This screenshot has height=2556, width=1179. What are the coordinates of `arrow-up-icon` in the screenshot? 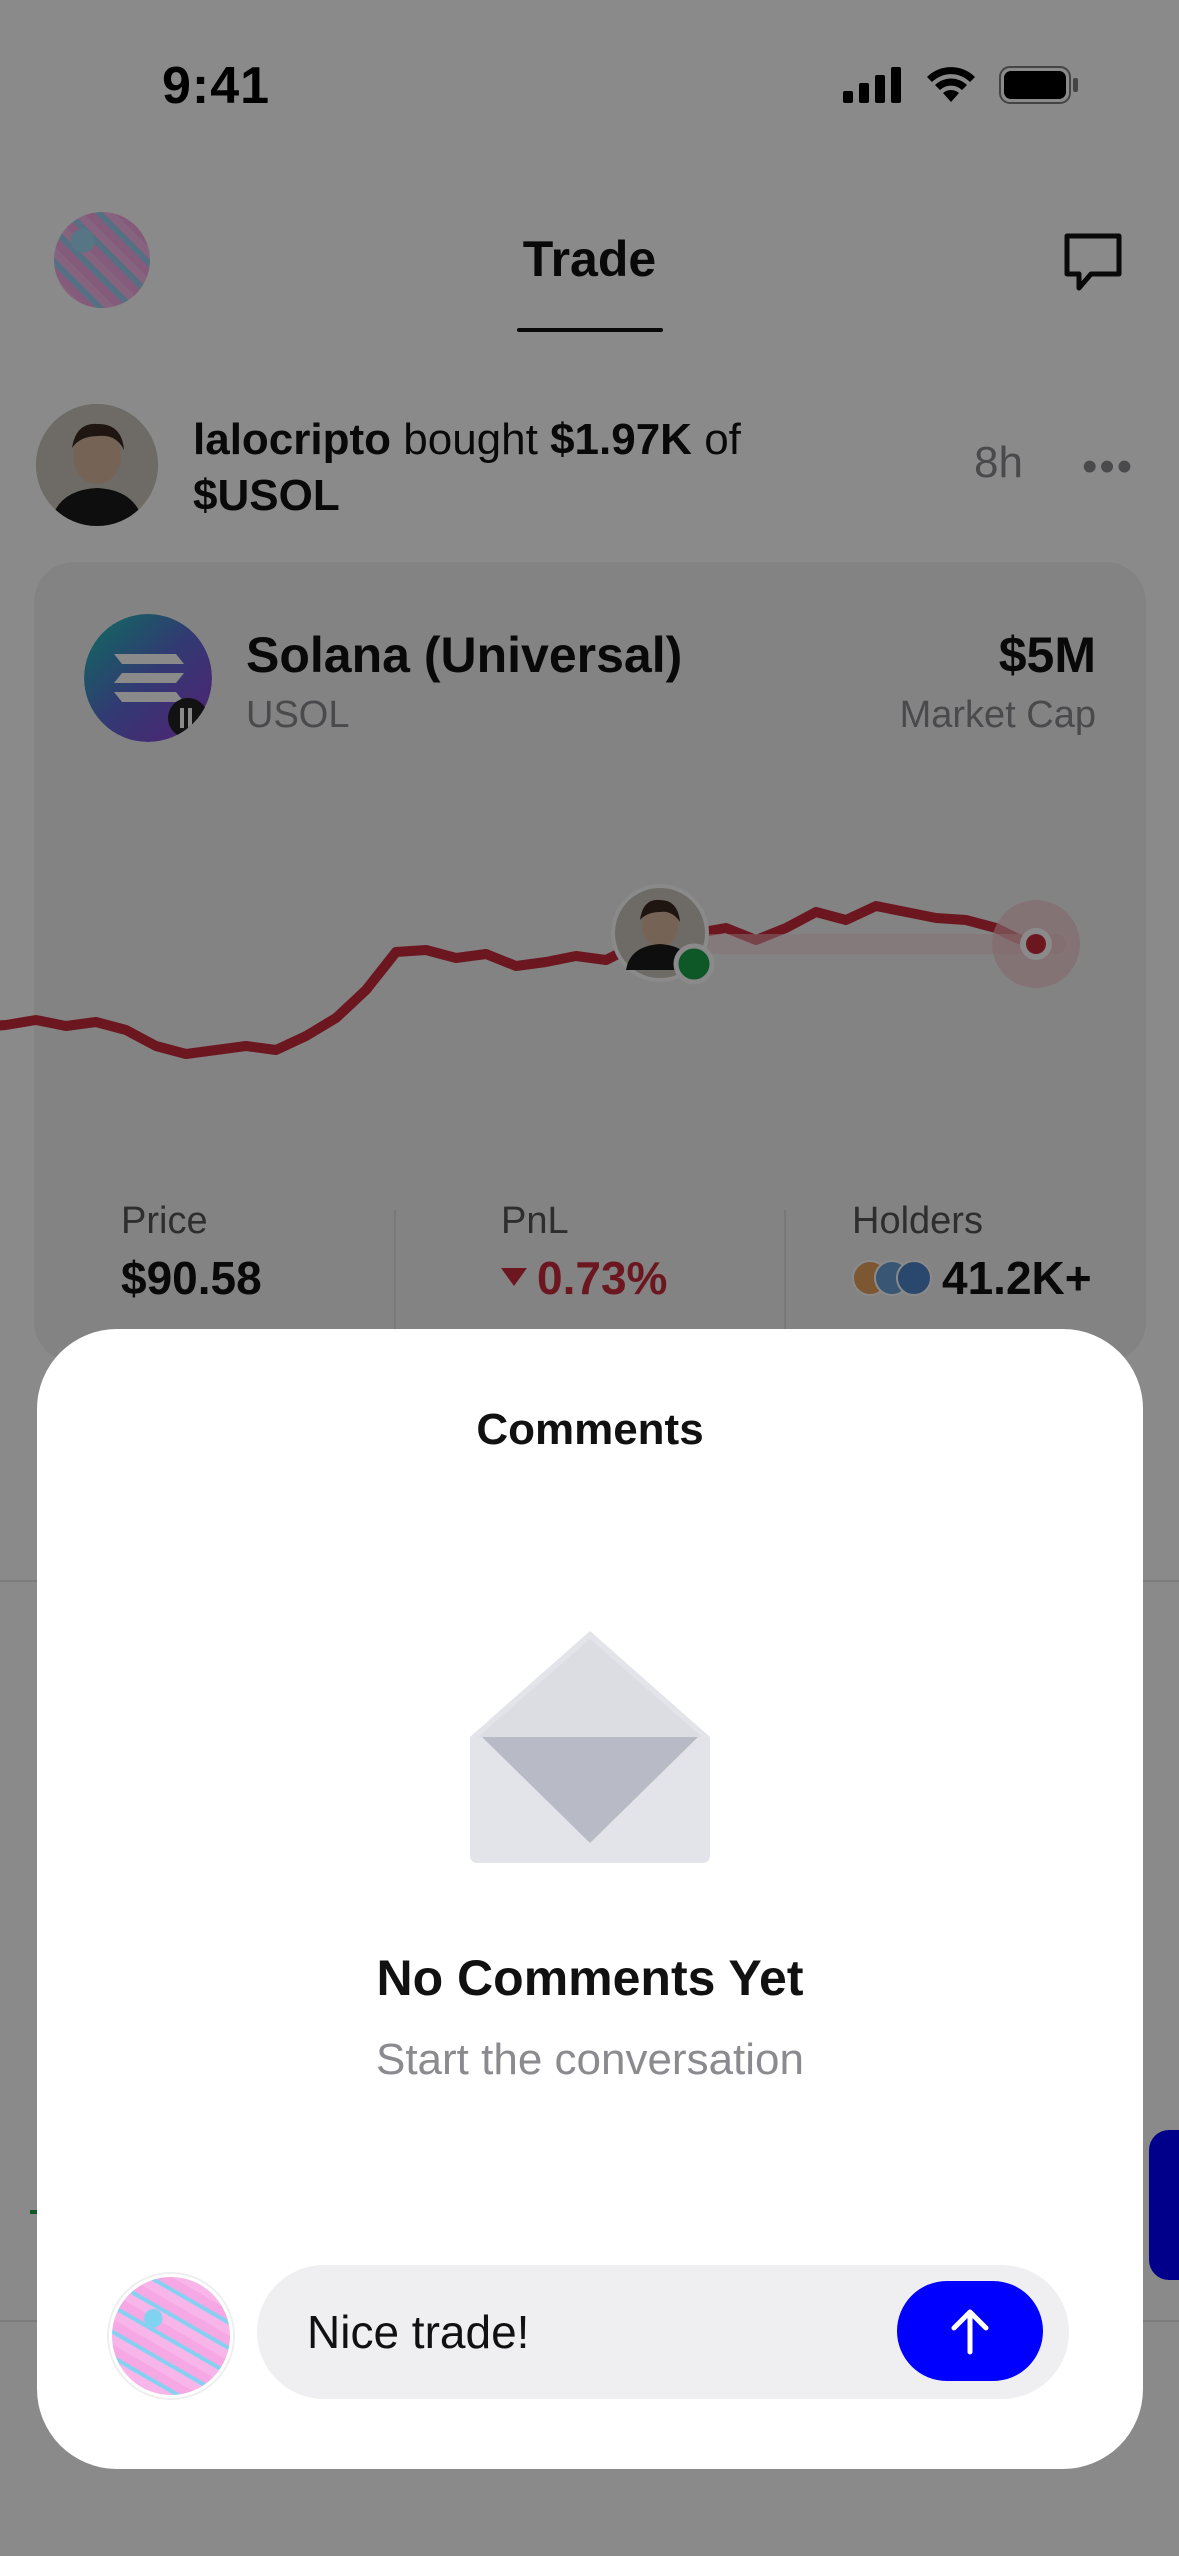 It's located at (970, 2332).